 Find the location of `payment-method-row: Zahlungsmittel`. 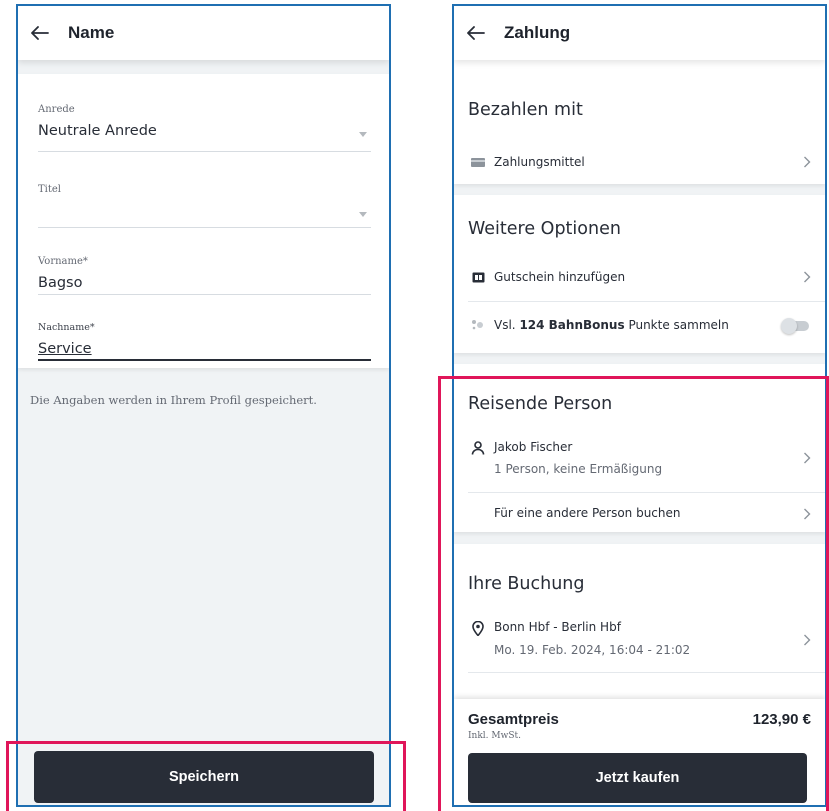

payment-method-row: Zahlungsmittel is located at coordinates (639, 162).